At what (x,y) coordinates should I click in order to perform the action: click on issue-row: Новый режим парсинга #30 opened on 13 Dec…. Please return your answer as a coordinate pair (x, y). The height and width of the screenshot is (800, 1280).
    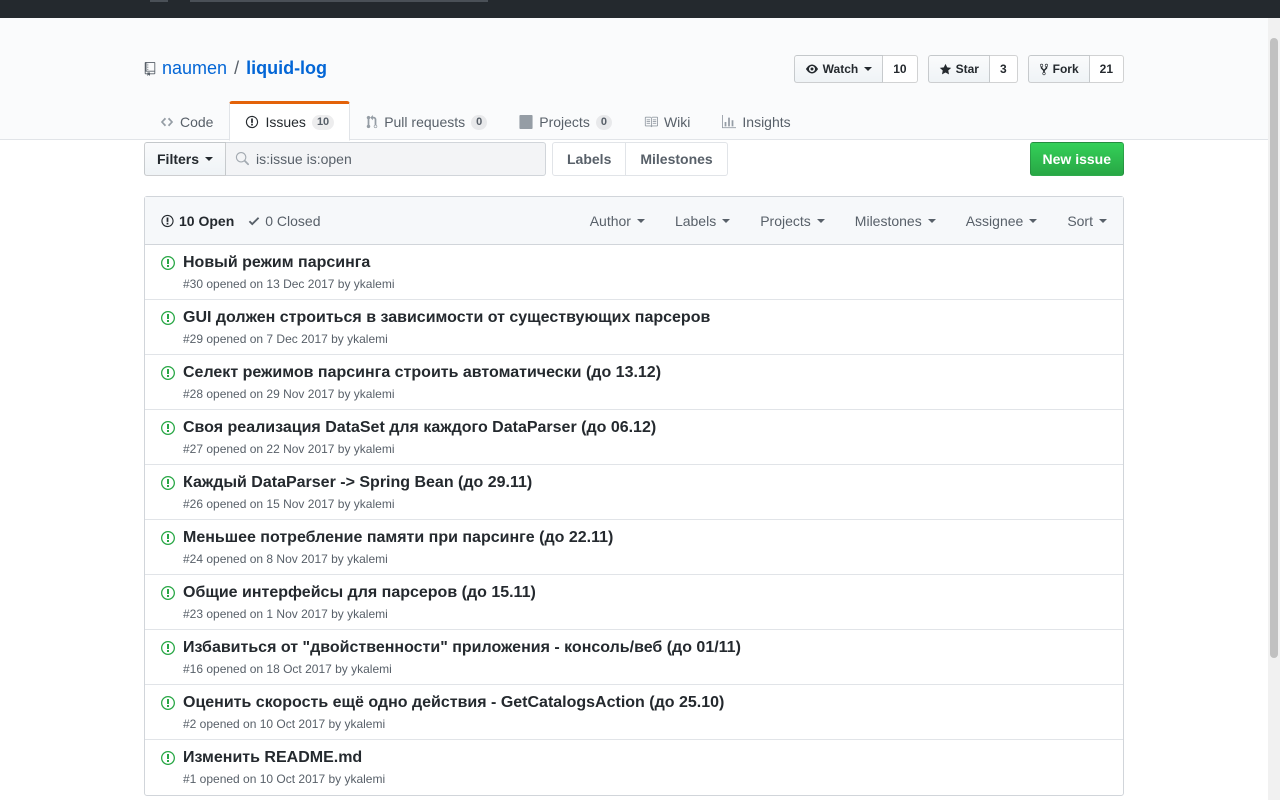
    Looking at the image, I should click on (634, 272).